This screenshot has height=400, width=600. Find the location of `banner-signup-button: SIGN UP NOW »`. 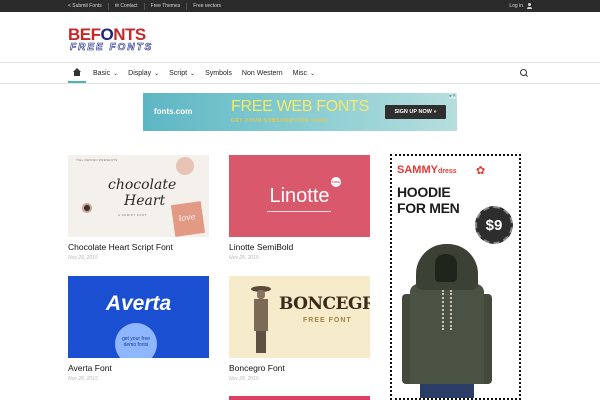

banner-signup-button: SIGN UP NOW » is located at coordinates (415, 112).